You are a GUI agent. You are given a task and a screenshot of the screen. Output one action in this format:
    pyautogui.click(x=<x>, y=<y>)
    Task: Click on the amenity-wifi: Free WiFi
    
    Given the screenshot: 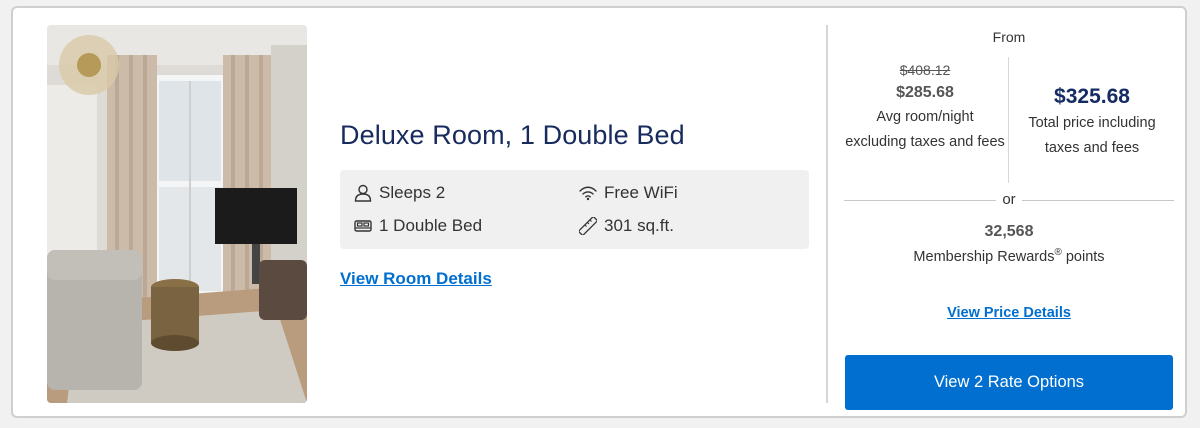 What is the action you would take?
    pyautogui.click(x=628, y=193)
    